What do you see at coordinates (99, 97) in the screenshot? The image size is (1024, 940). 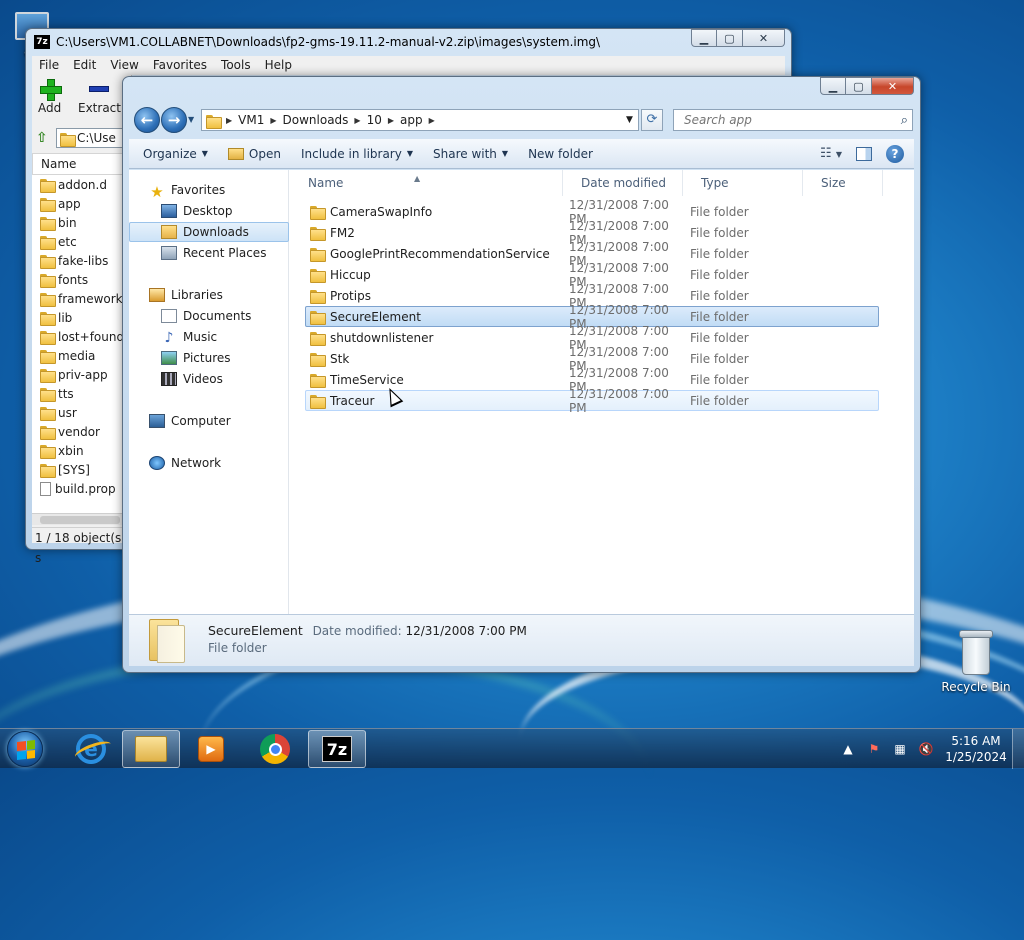 I see `extract-button: Extract` at bounding box center [99, 97].